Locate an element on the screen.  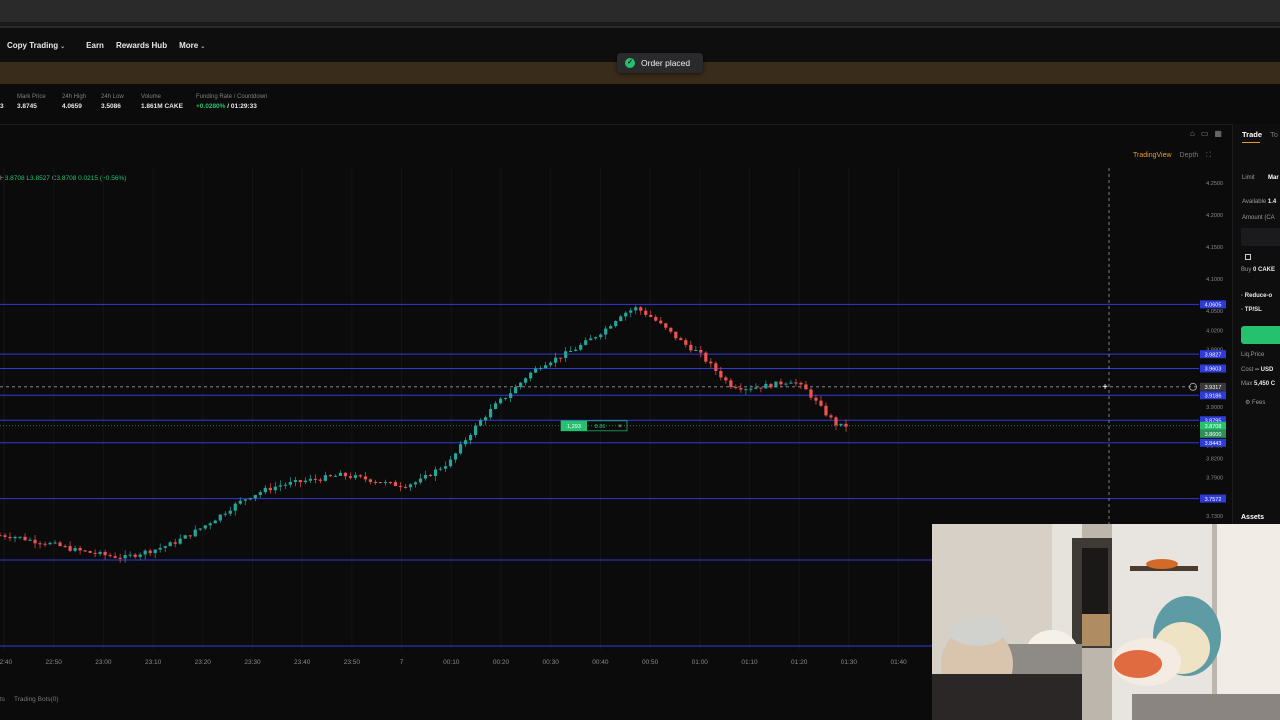
amount-input is located at coordinates (1260, 237).